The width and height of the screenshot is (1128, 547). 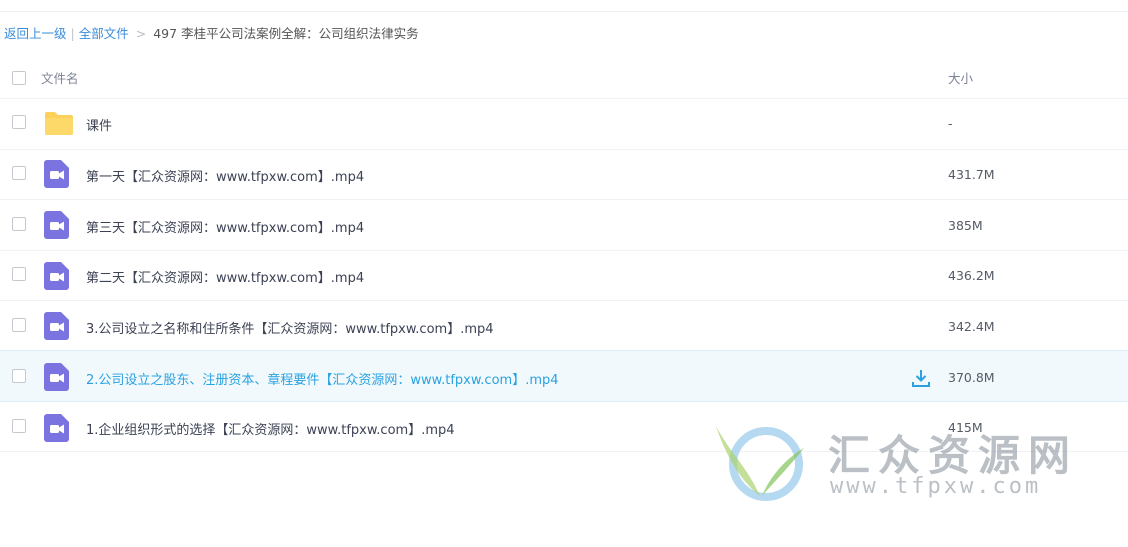 I want to click on file-size: 370.8M, so click(x=971, y=377).